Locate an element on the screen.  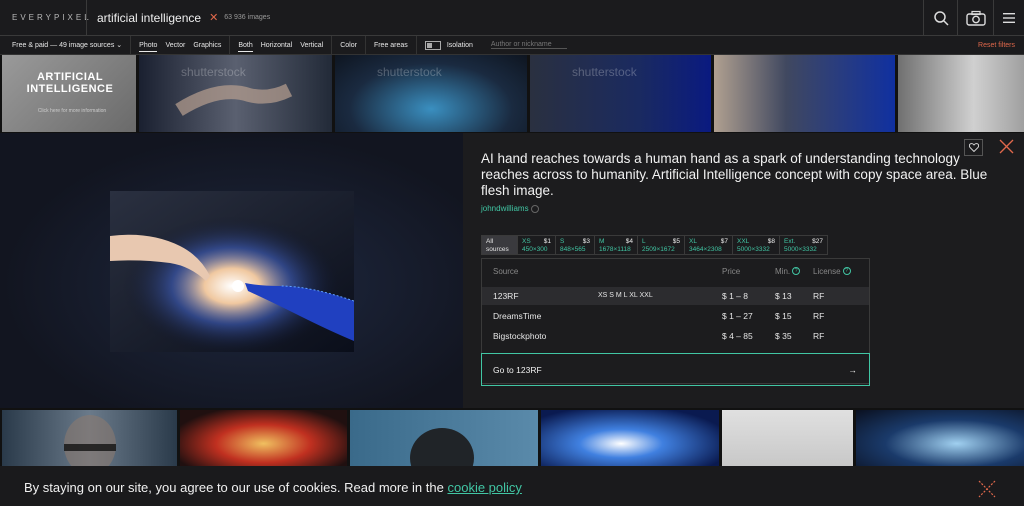
heart-icon is located at coordinates (973, 147).